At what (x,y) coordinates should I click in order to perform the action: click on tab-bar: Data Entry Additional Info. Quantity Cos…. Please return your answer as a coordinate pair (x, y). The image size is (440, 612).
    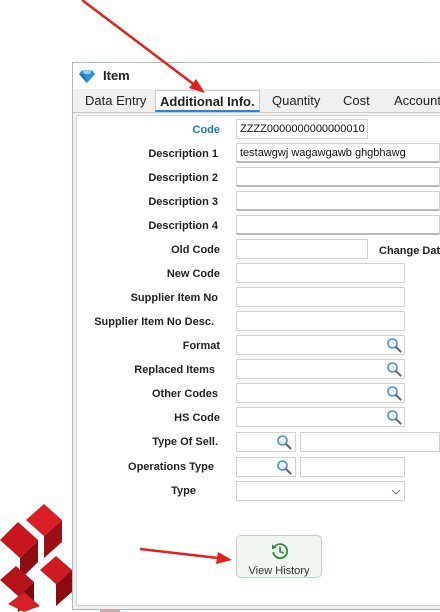
    Looking at the image, I should click on (256, 101).